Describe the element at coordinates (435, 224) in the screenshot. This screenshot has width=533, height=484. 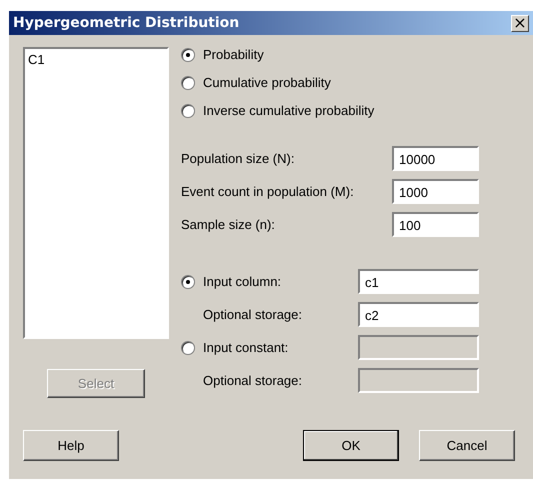
I see `input-field: 100` at that location.